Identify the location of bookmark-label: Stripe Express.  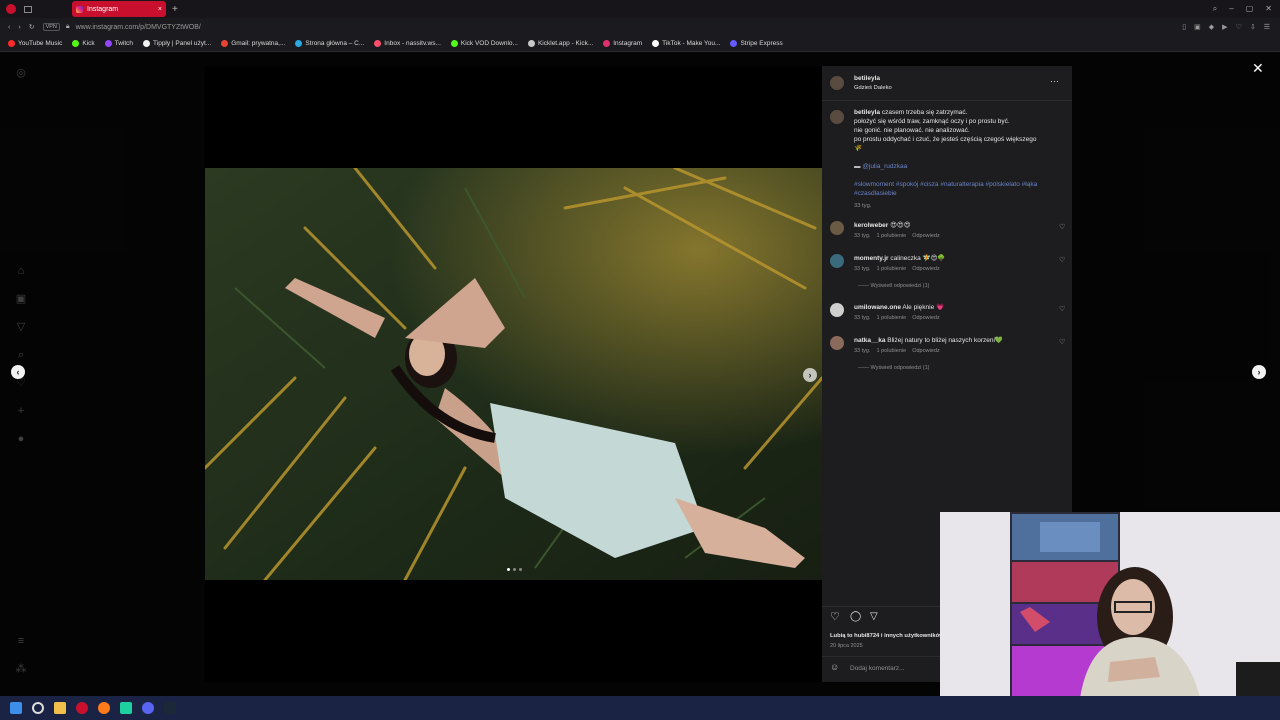
(761, 43).